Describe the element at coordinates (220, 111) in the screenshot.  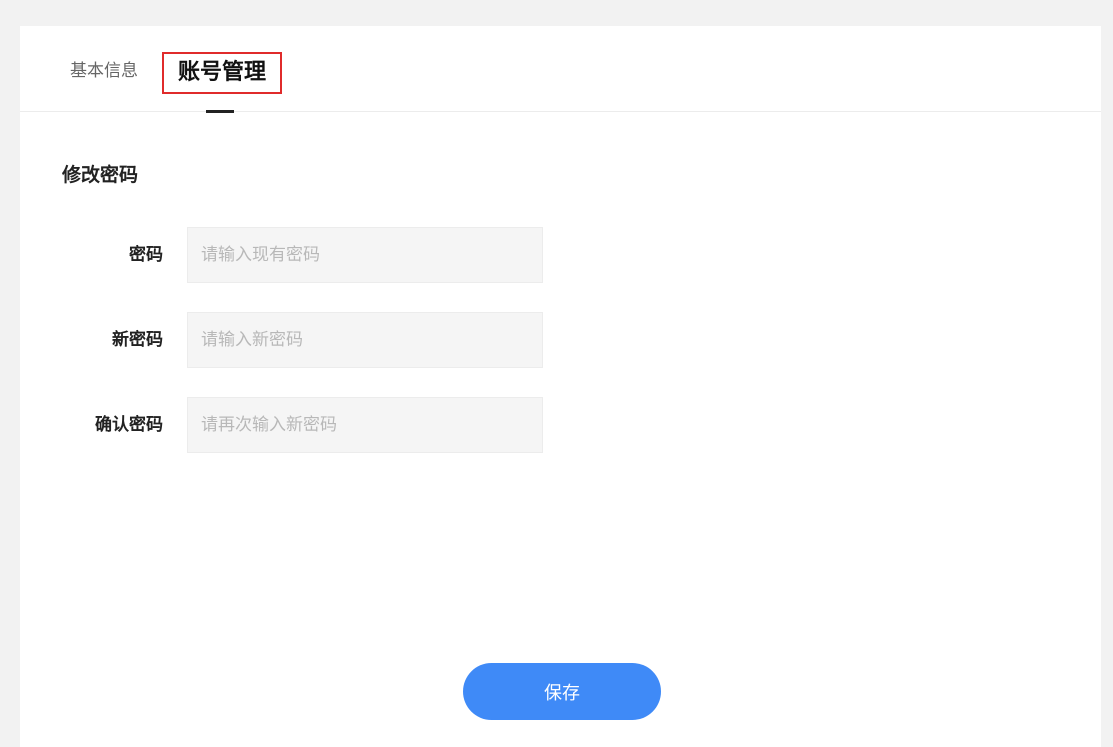
I see `active-tab-indicator` at that location.